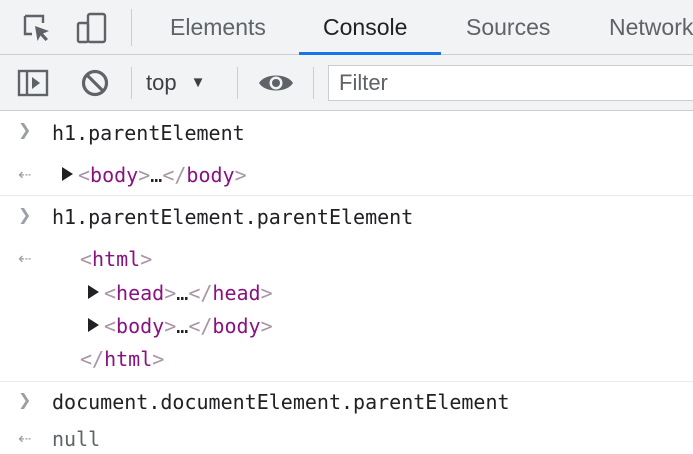 The width and height of the screenshot is (693, 454). What do you see at coordinates (148, 133) in the screenshot?
I see `console-input-line: h1.parentElement` at bounding box center [148, 133].